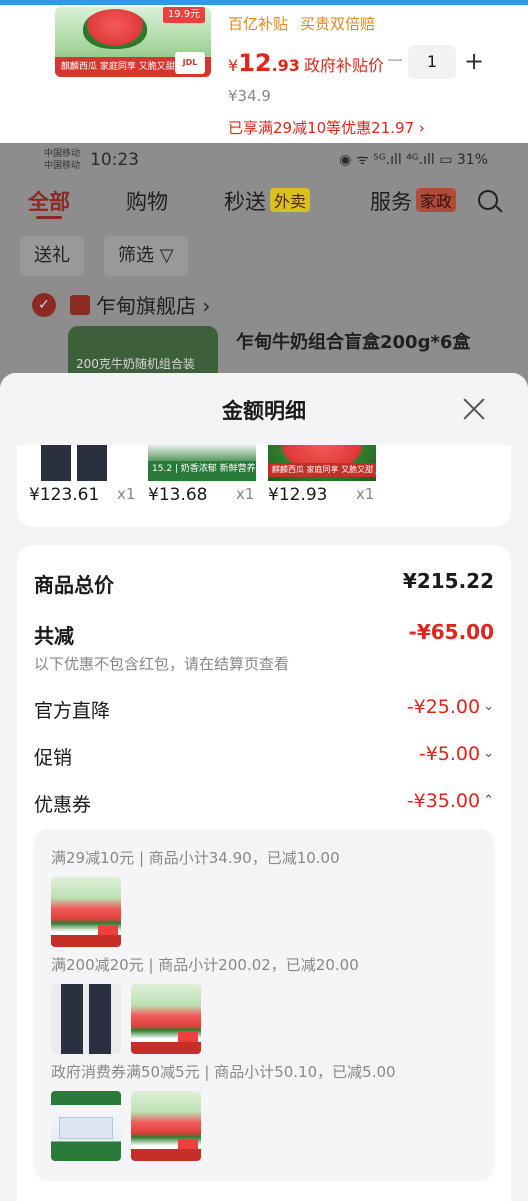 This screenshot has height=1201, width=528. I want to click on product-tags: 百亿补贴 买贵双倍赔, so click(307, 23).